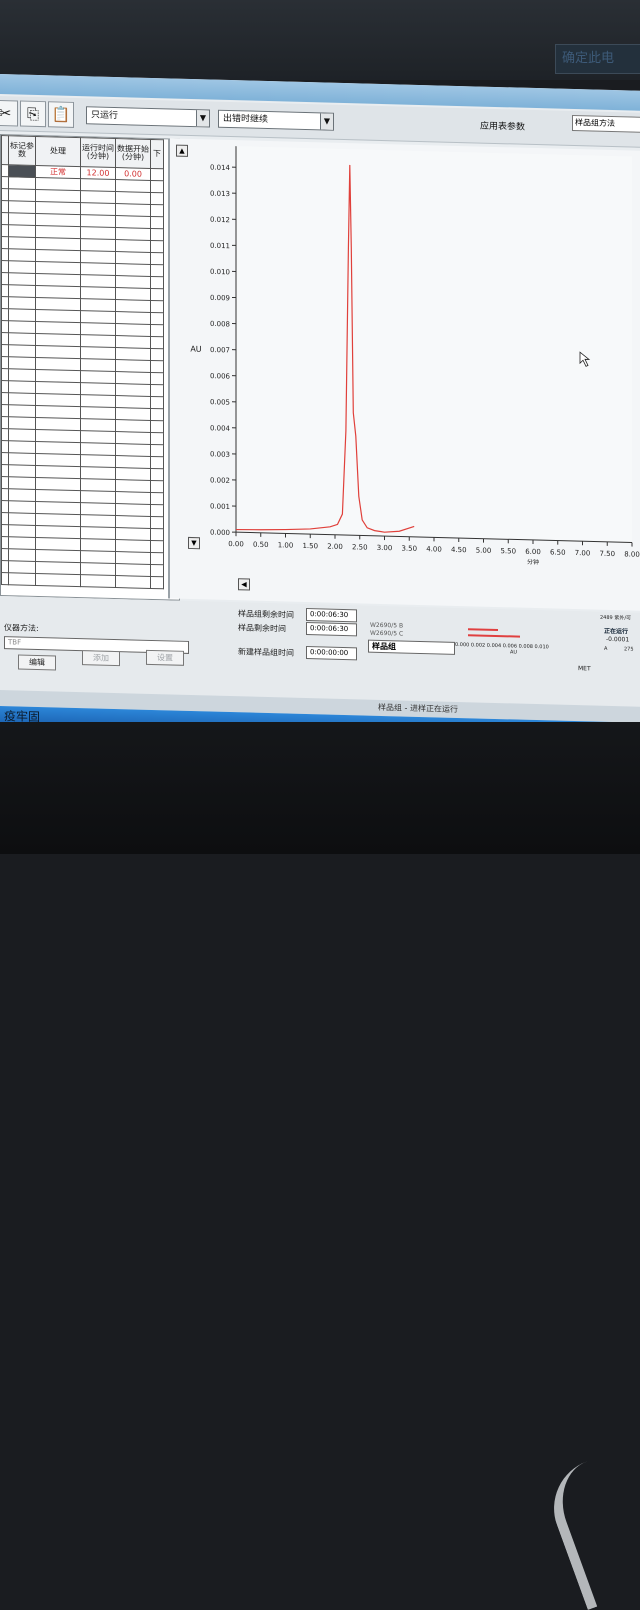  What do you see at coordinates (37, 662) in the screenshot?
I see `edit-button: 编辑` at bounding box center [37, 662].